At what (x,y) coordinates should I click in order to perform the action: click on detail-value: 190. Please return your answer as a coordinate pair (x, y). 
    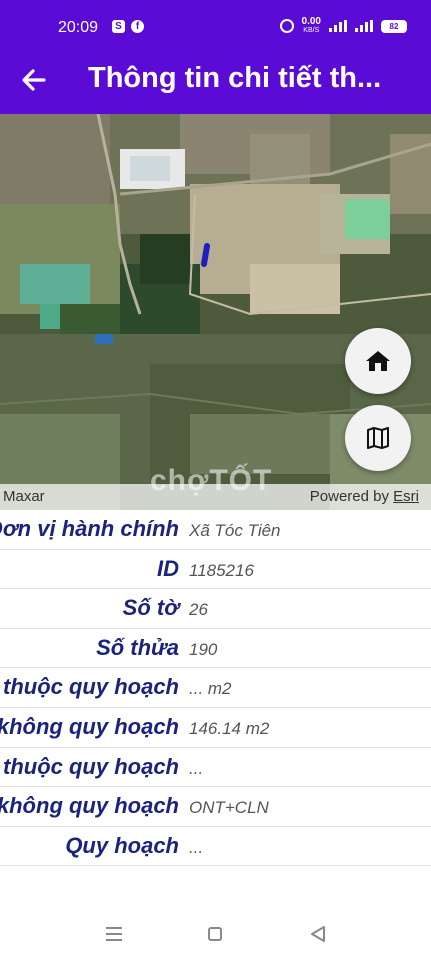
    Looking at the image, I should click on (203, 649).